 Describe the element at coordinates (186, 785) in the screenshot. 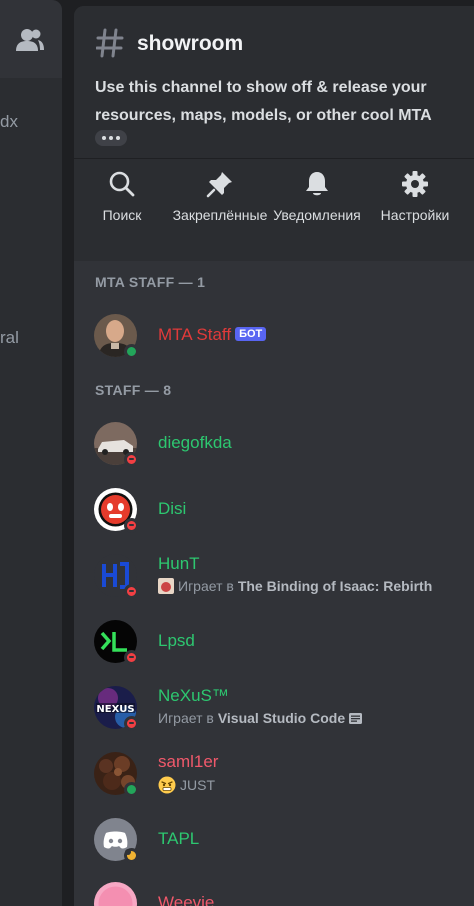

I see `custom-status: JUST` at that location.